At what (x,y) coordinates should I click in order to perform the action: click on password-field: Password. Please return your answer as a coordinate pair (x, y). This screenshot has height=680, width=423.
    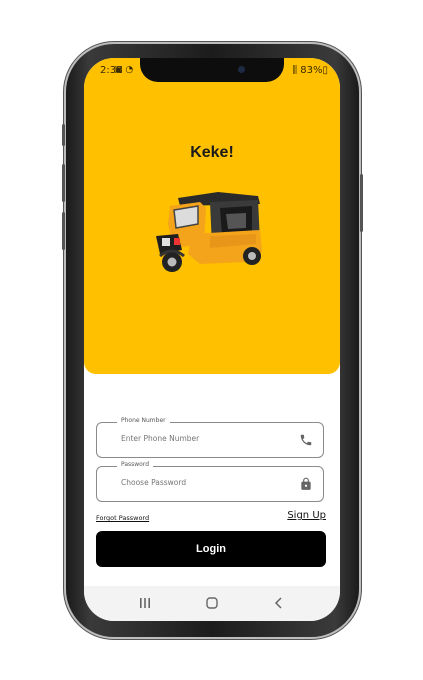
    Looking at the image, I should click on (210, 481).